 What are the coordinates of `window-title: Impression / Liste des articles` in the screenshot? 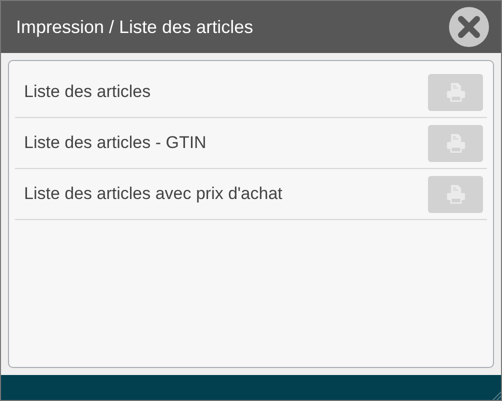 It's located at (135, 27).